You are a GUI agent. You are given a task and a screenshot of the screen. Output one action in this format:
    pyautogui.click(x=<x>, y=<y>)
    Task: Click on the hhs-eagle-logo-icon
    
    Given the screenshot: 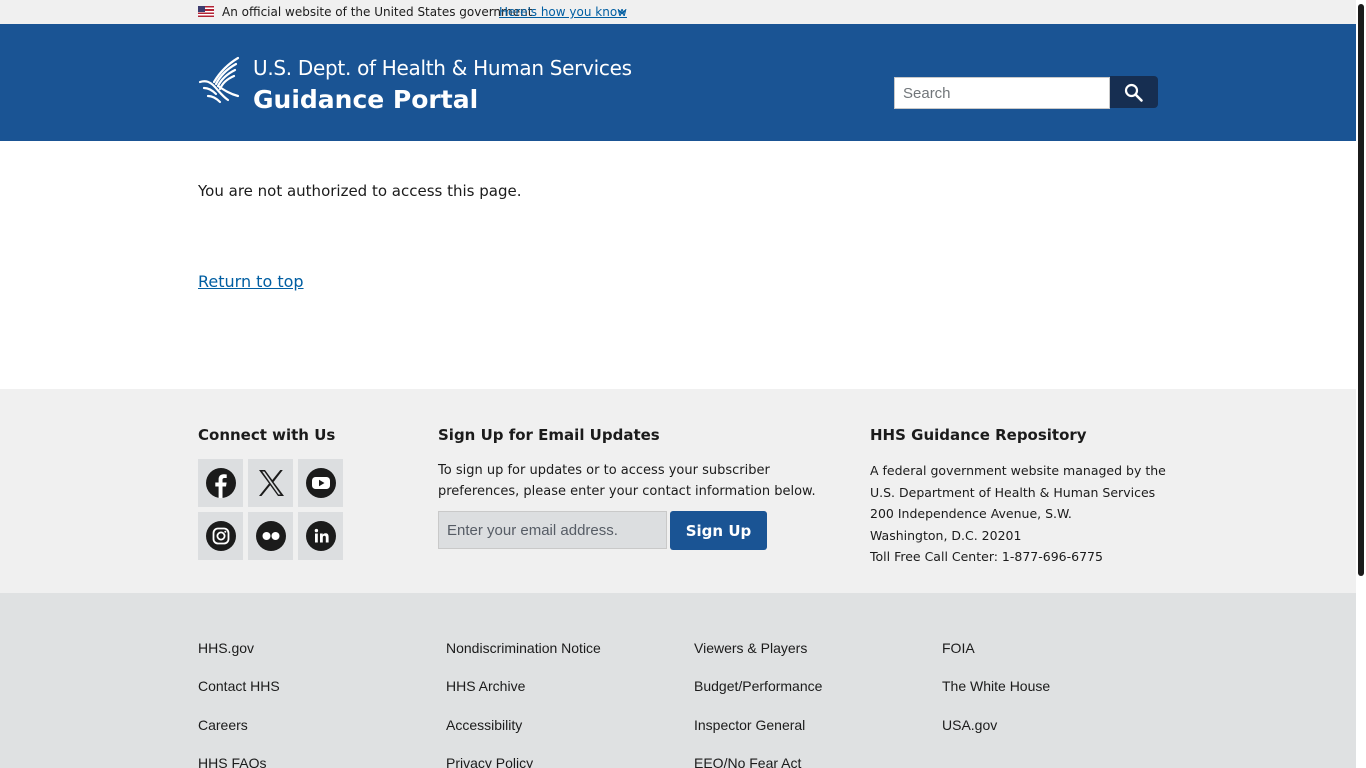 What is the action you would take?
    pyautogui.click(x=220, y=80)
    